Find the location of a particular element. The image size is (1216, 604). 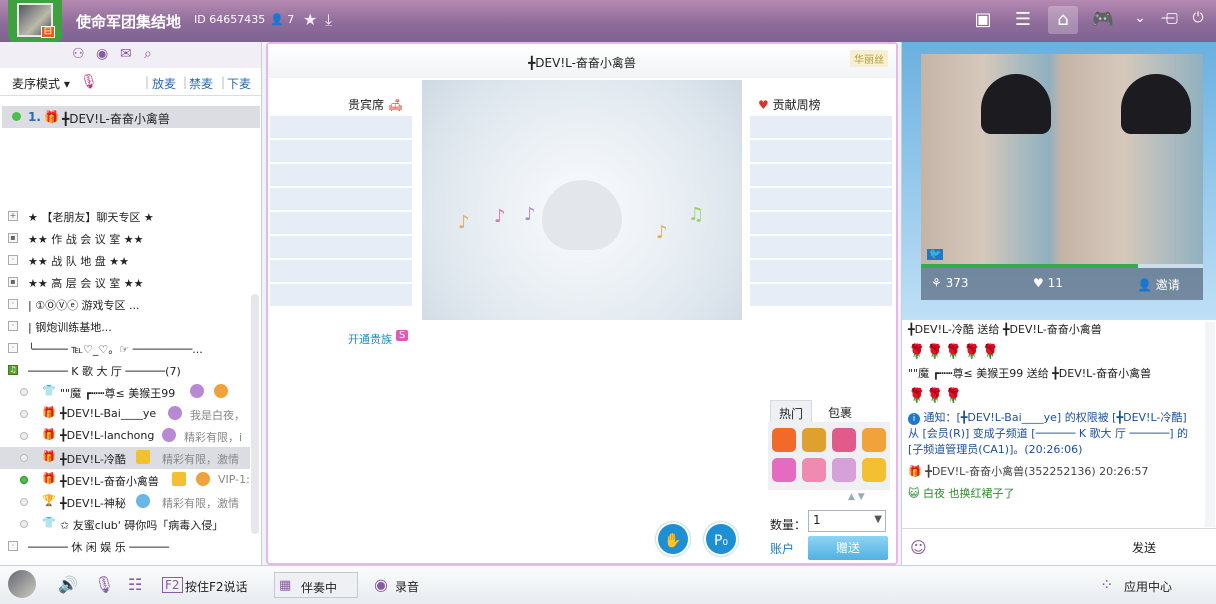

user-item: 🎁 ╋DEV!L-lanchong 精彩有限，i is located at coordinates (125, 436).